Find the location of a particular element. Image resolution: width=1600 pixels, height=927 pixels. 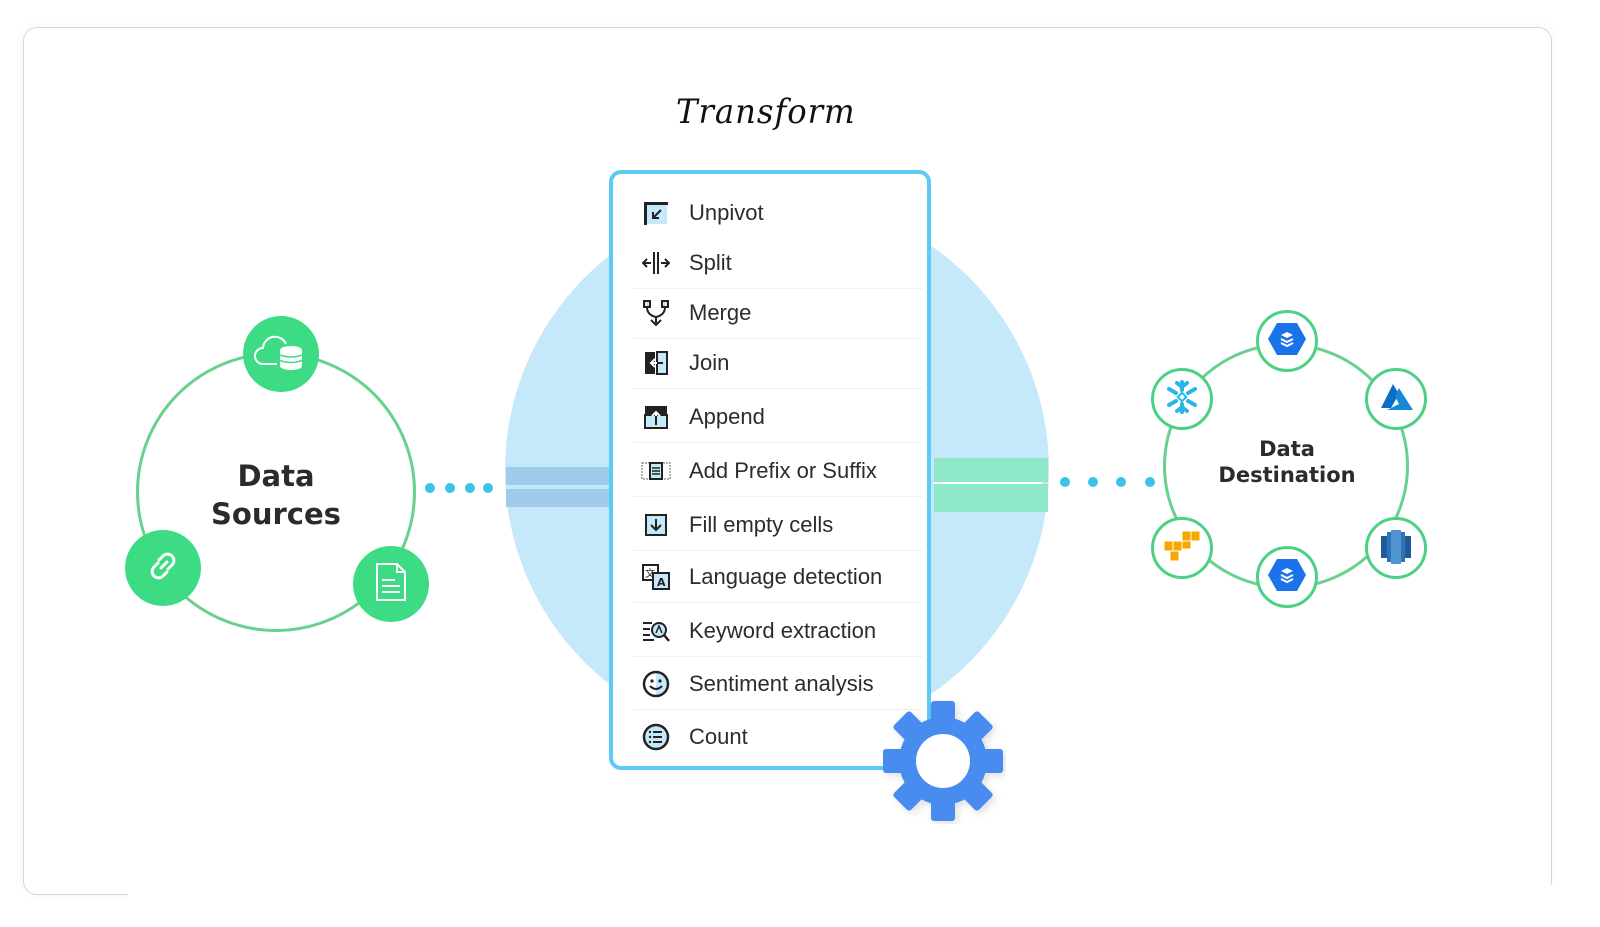

output-band-top is located at coordinates (991, 467).